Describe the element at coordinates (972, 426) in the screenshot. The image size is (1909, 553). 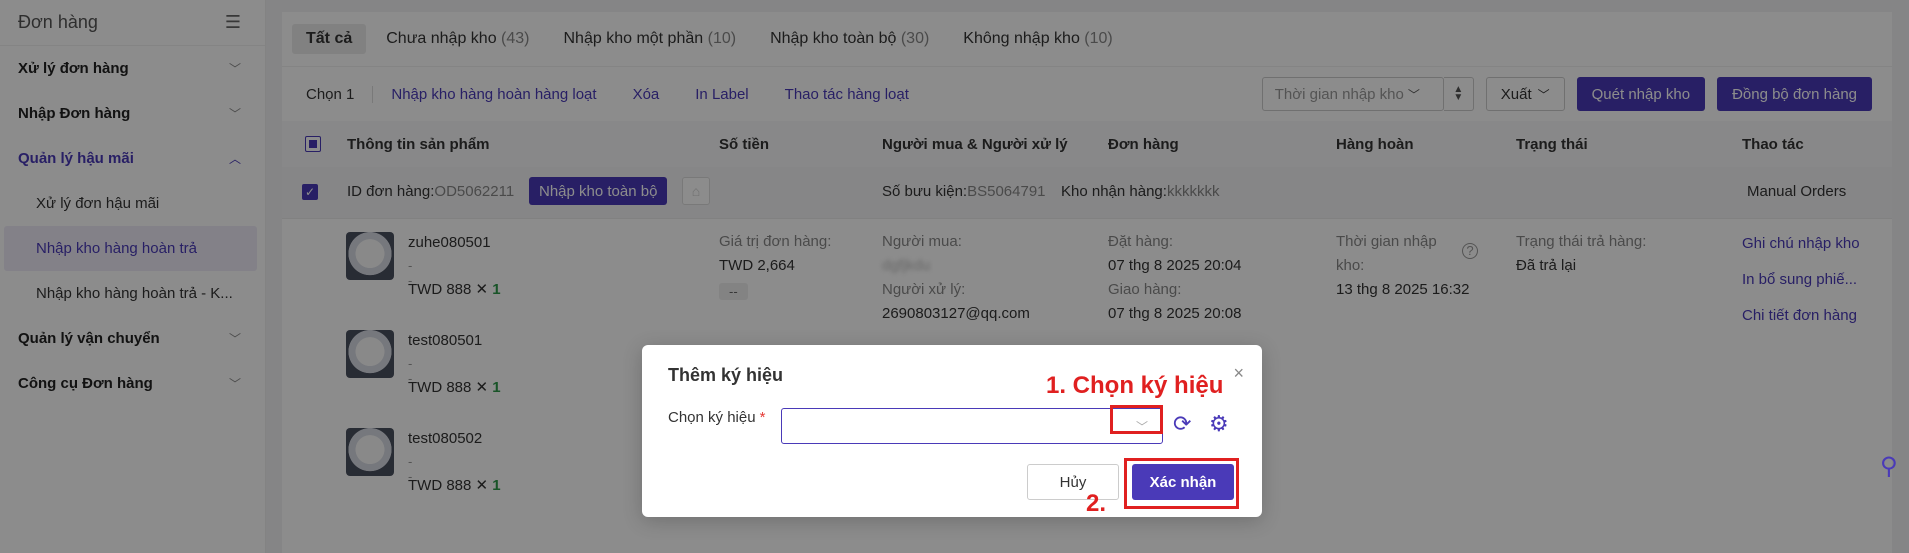
I see `tag-select: ﹀` at that location.